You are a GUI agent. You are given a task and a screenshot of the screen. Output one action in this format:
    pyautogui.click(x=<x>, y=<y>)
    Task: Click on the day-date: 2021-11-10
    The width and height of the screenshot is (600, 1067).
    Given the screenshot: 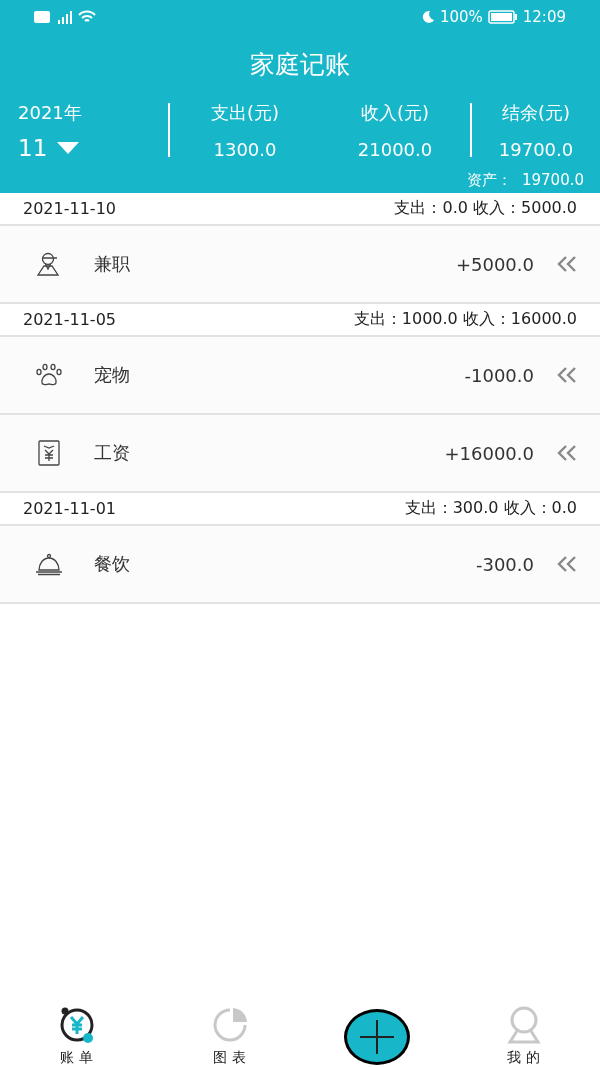 What is the action you would take?
    pyautogui.click(x=69, y=208)
    